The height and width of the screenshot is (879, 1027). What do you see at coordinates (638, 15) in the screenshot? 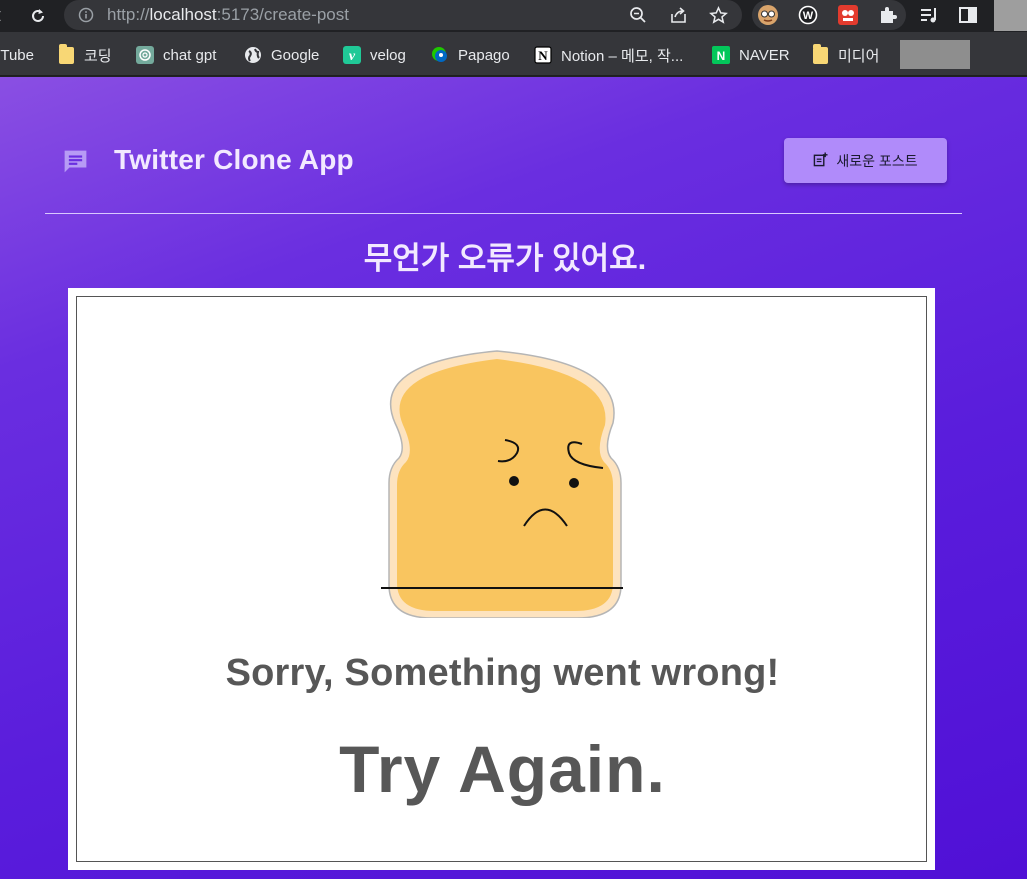
I see `zoom-icon` at bounding box center [638, 15].